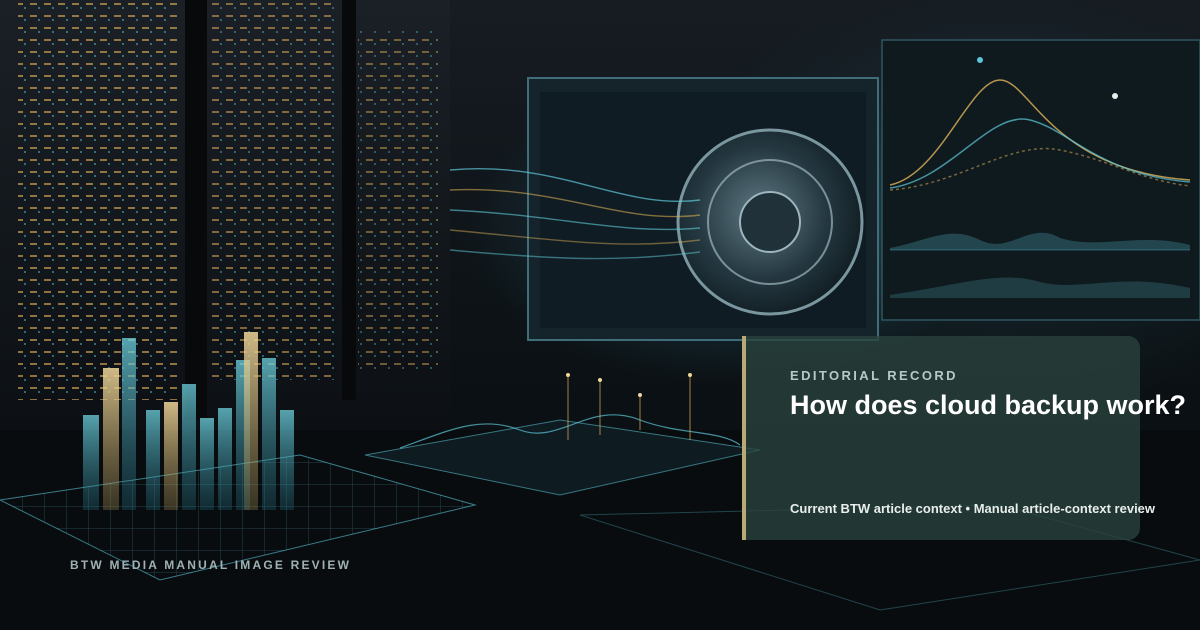  Describe the element at coordinates (988, 405) in the screenshot. I see `article-title: How does cloud backup work?` at that location.